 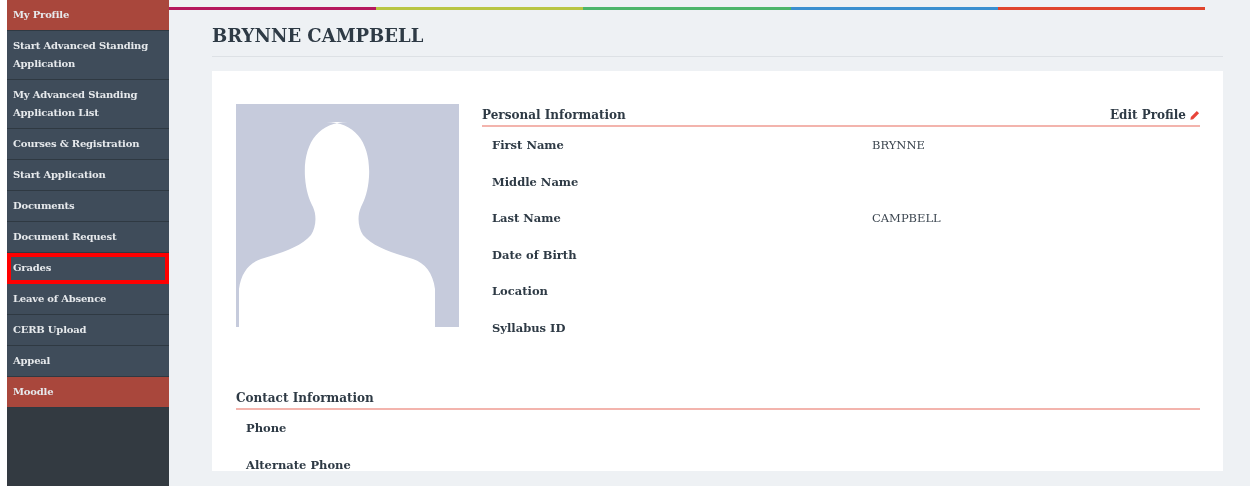 I want to click on sidebar-item: Documents, so click(x=88, y=206).